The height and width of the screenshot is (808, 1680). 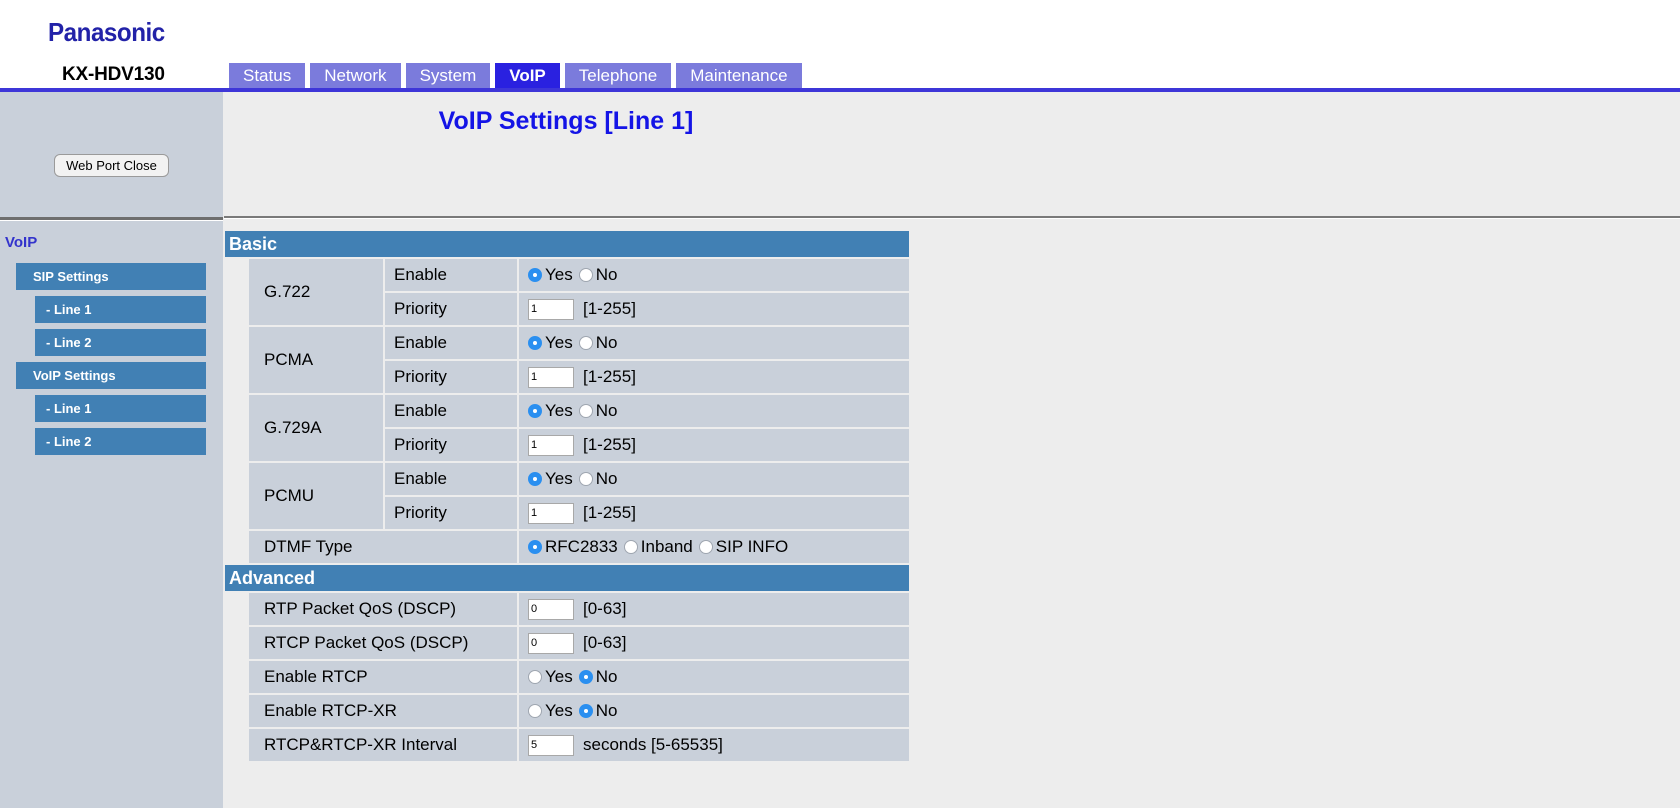 I want to click on sidebar-divider, so click(x=111, y=219).